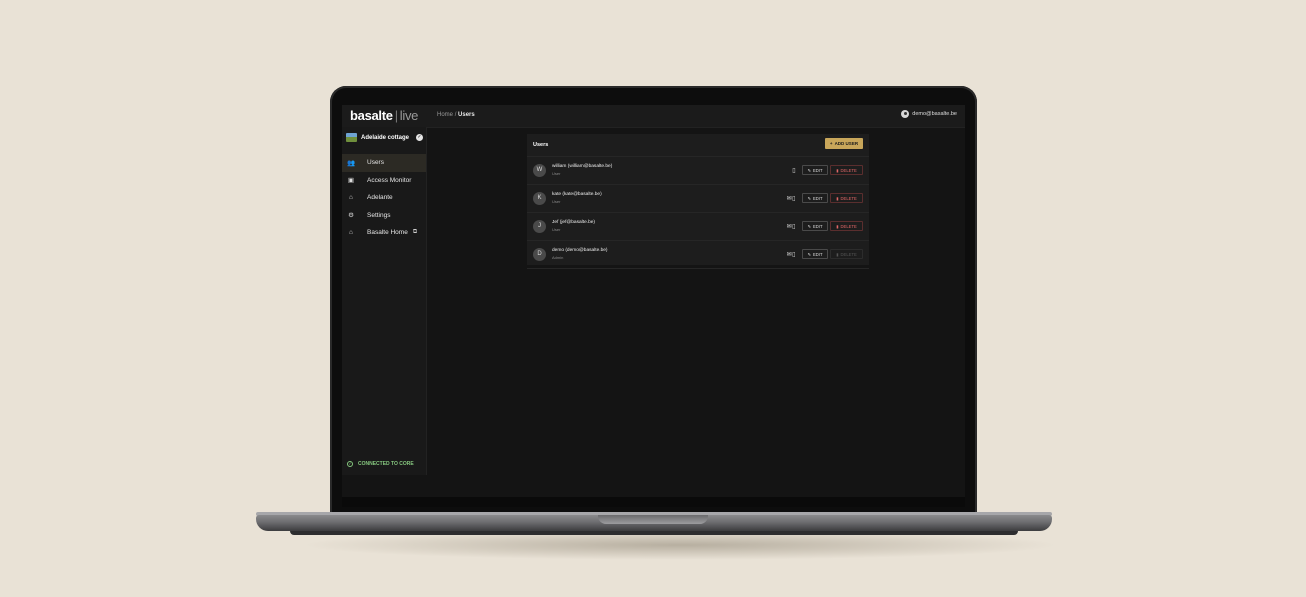  Describe the element at coordinates (445, 115) in the screenshot. I see `breadcrumb-home: Home` at that location.